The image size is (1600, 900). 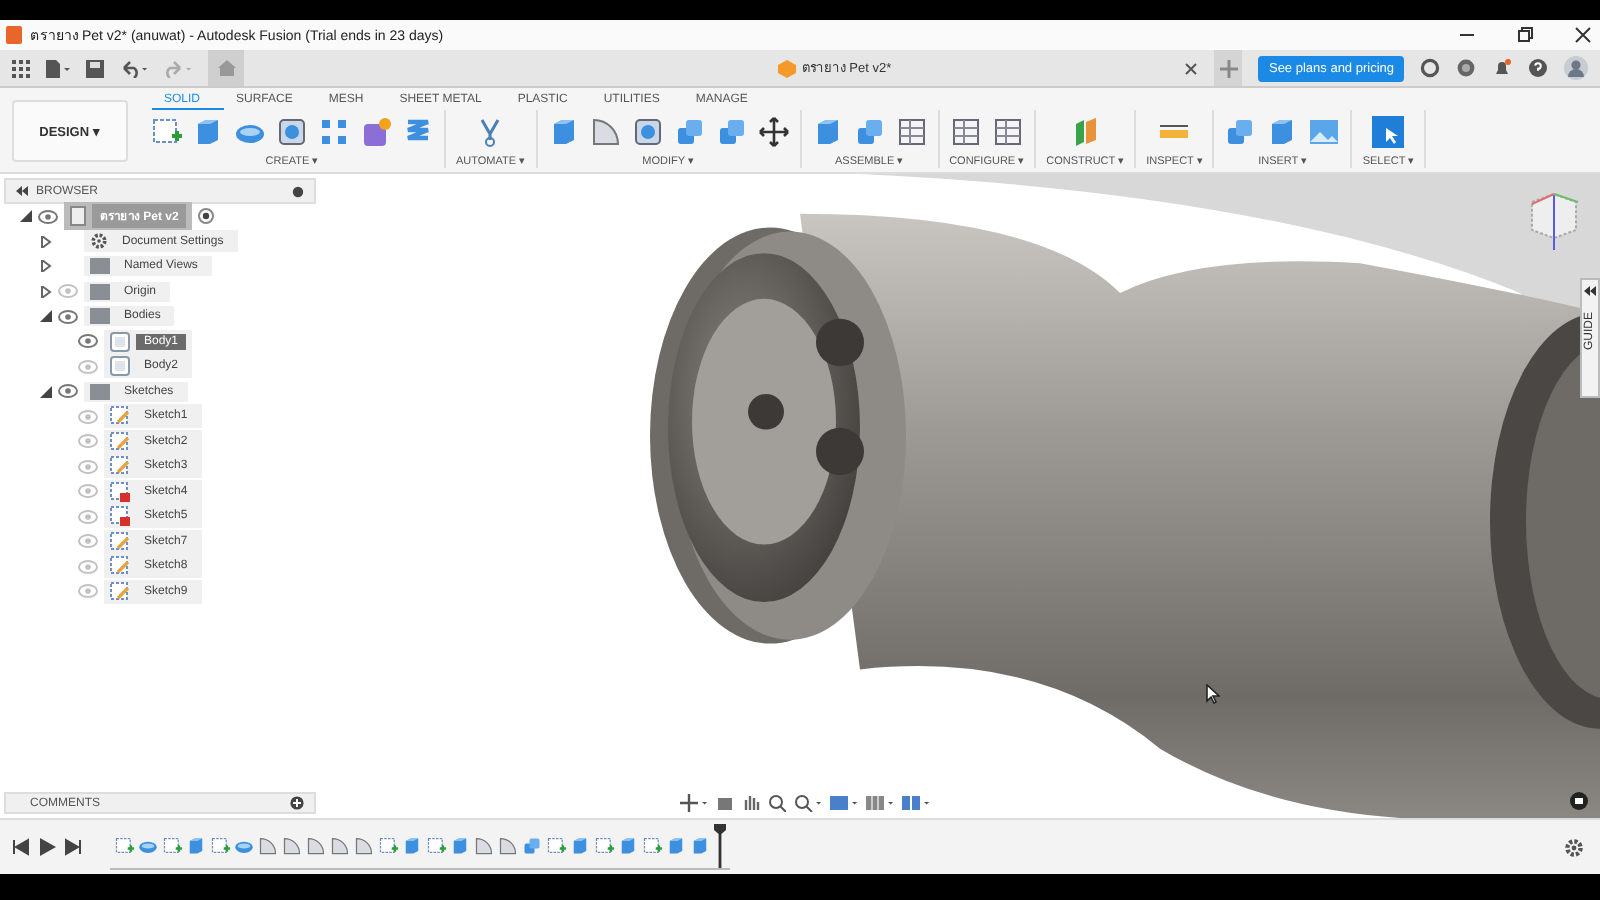 I want to click on save-icon, so click(x=95, y=68).